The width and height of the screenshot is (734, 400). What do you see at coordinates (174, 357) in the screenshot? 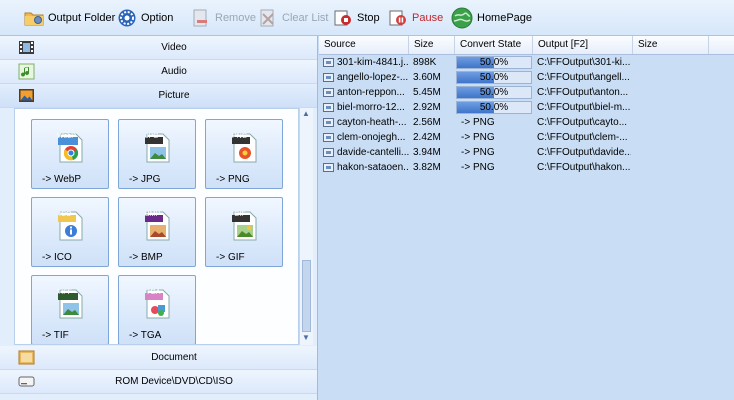
I see `category-document-label: Document` at bounding box center [174, 357].